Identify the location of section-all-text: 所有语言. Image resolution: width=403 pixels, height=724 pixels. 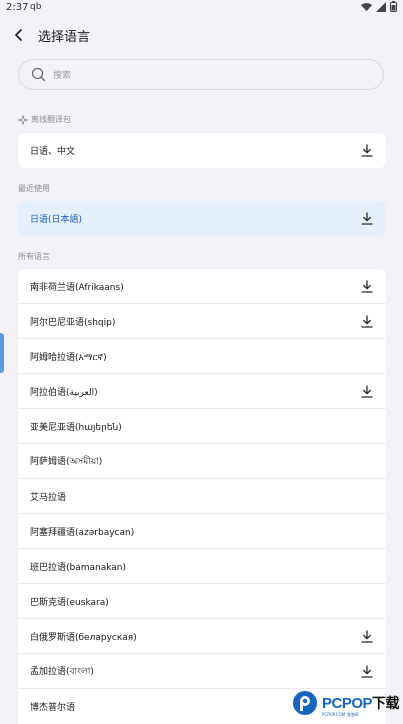
(34, 256).